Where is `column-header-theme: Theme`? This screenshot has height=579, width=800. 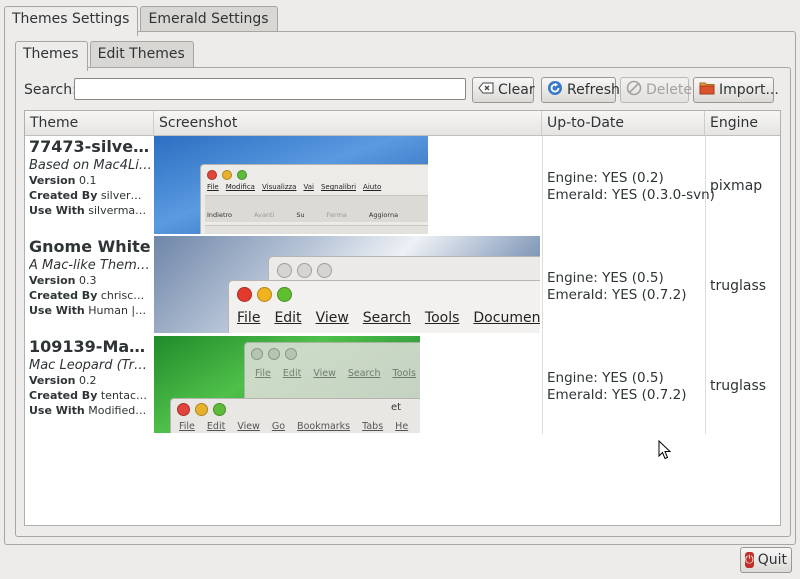
column-header-theme: Theme is located at coordinates (89, 123).